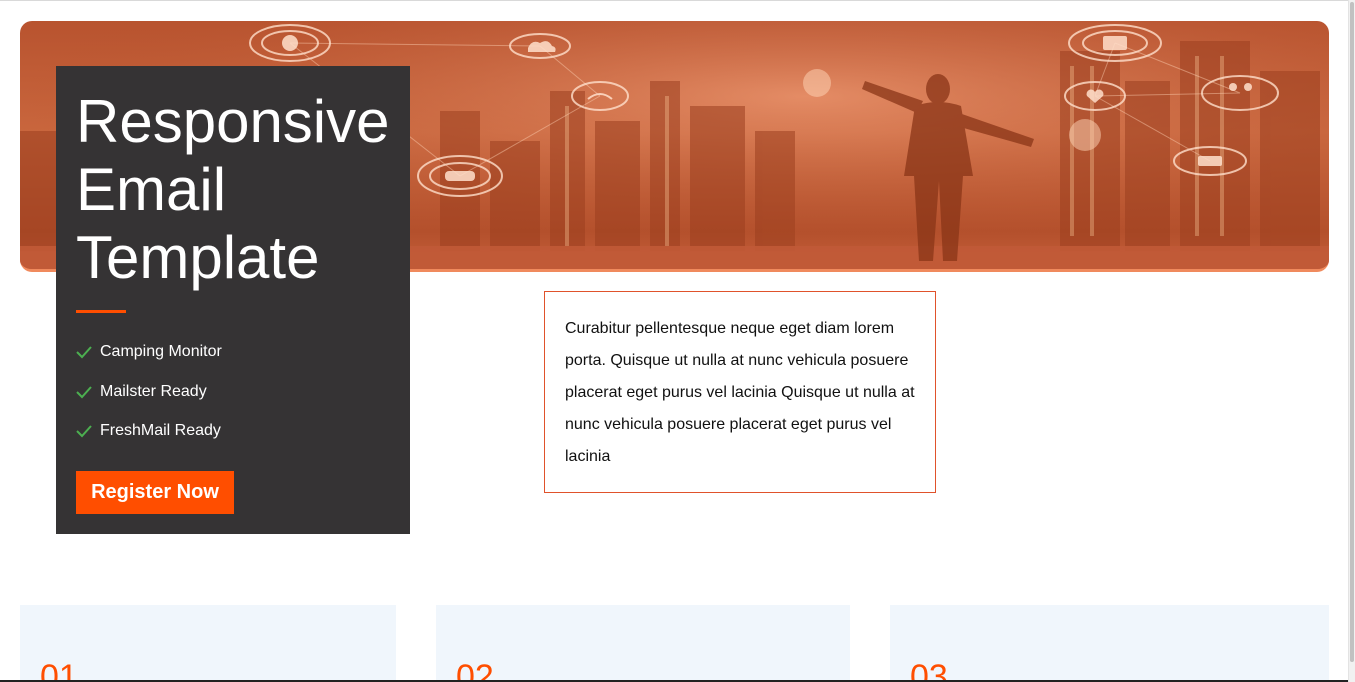  Describe the element at coordinates (160, 430) in the screenshot. I see `feature-label: FreshMail Ready` at that location.